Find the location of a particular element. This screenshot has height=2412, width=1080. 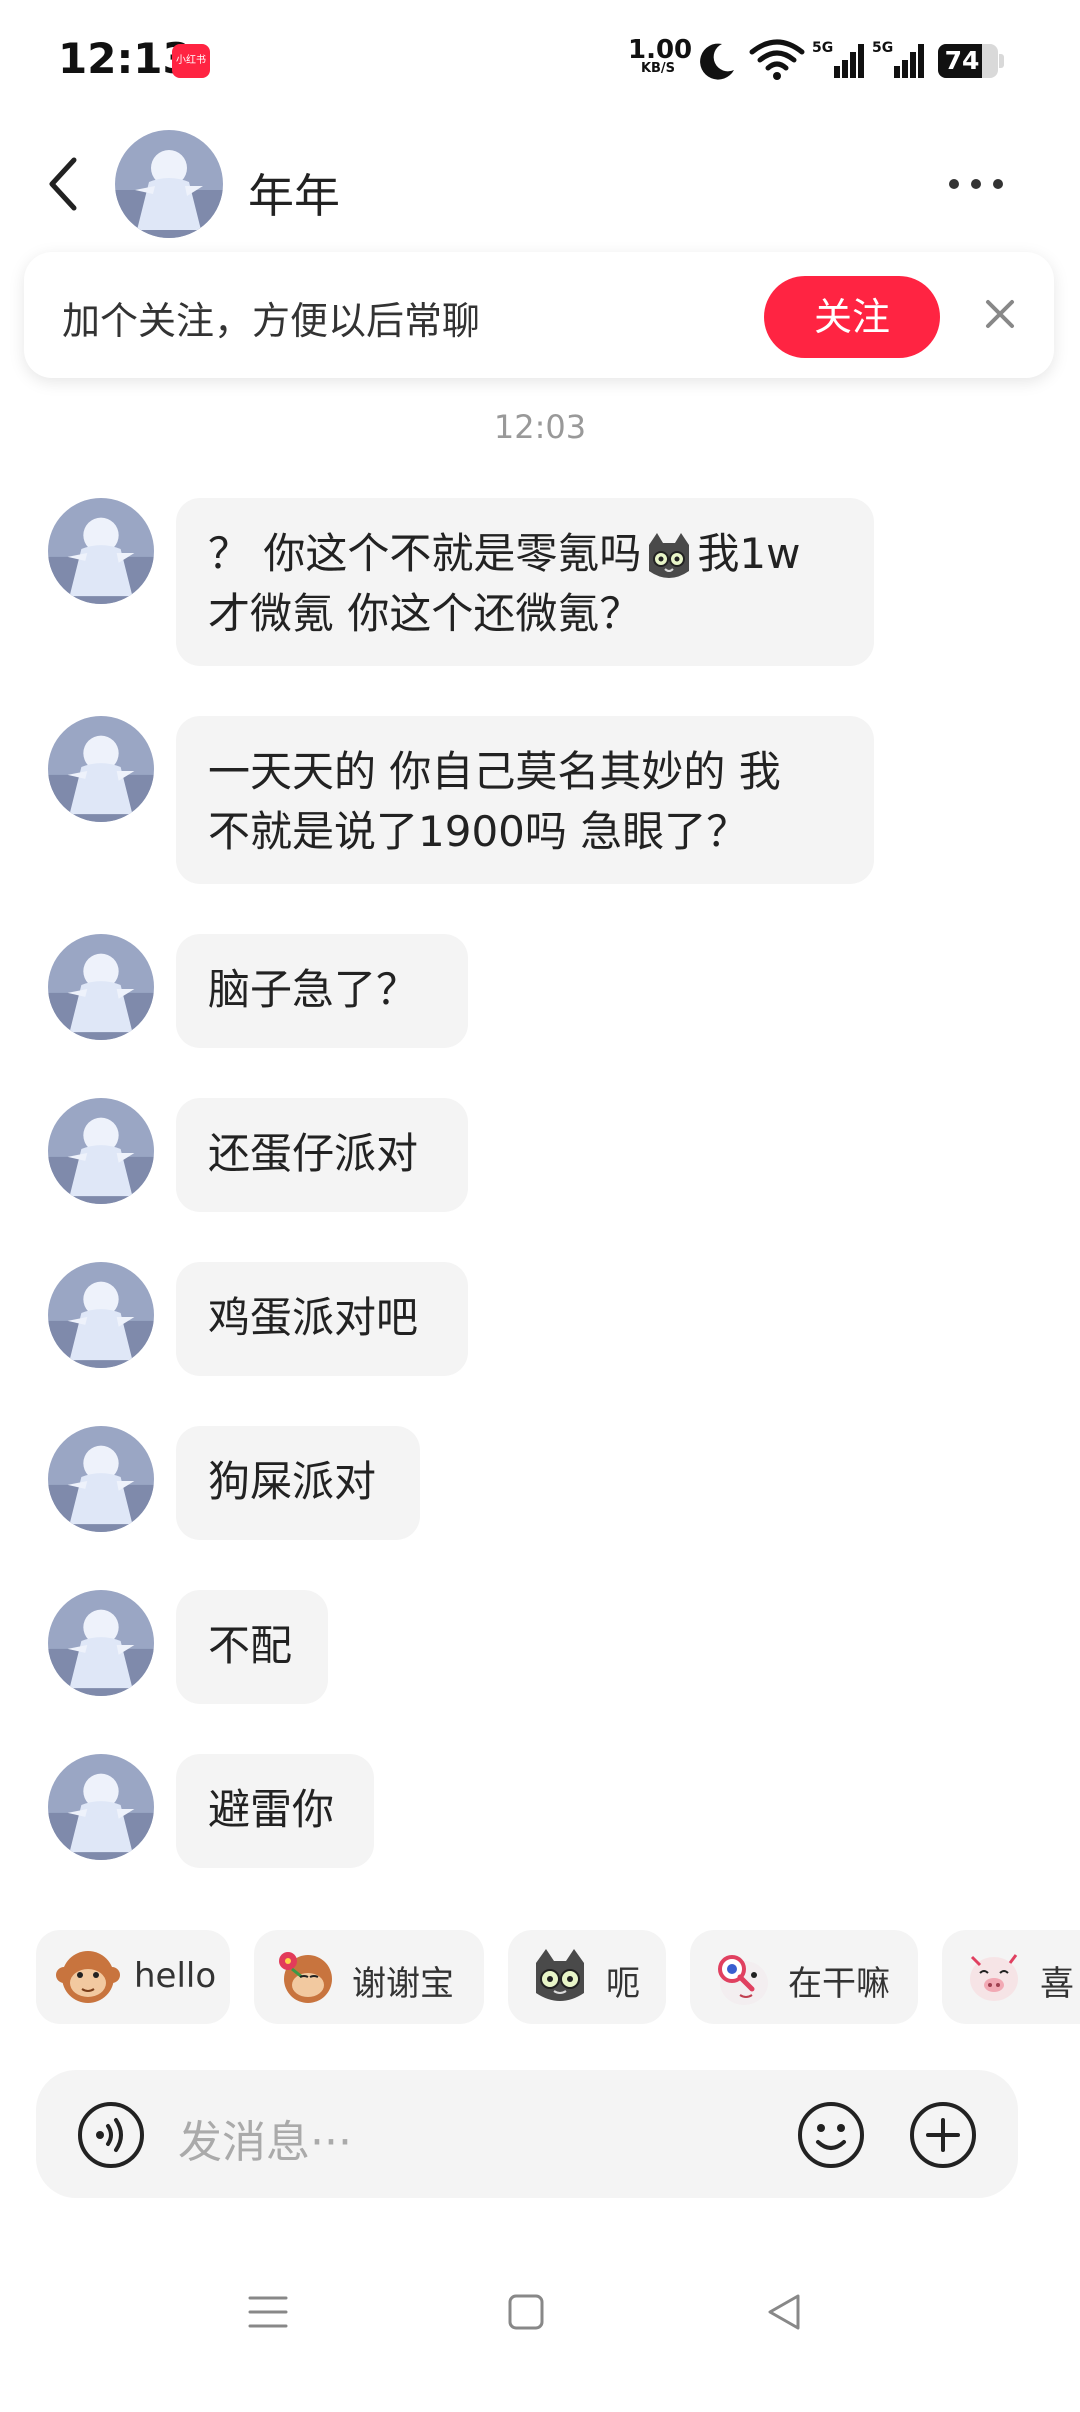

quick-reply-label: 谢谢宝 is located at coordinates (403, 1984).